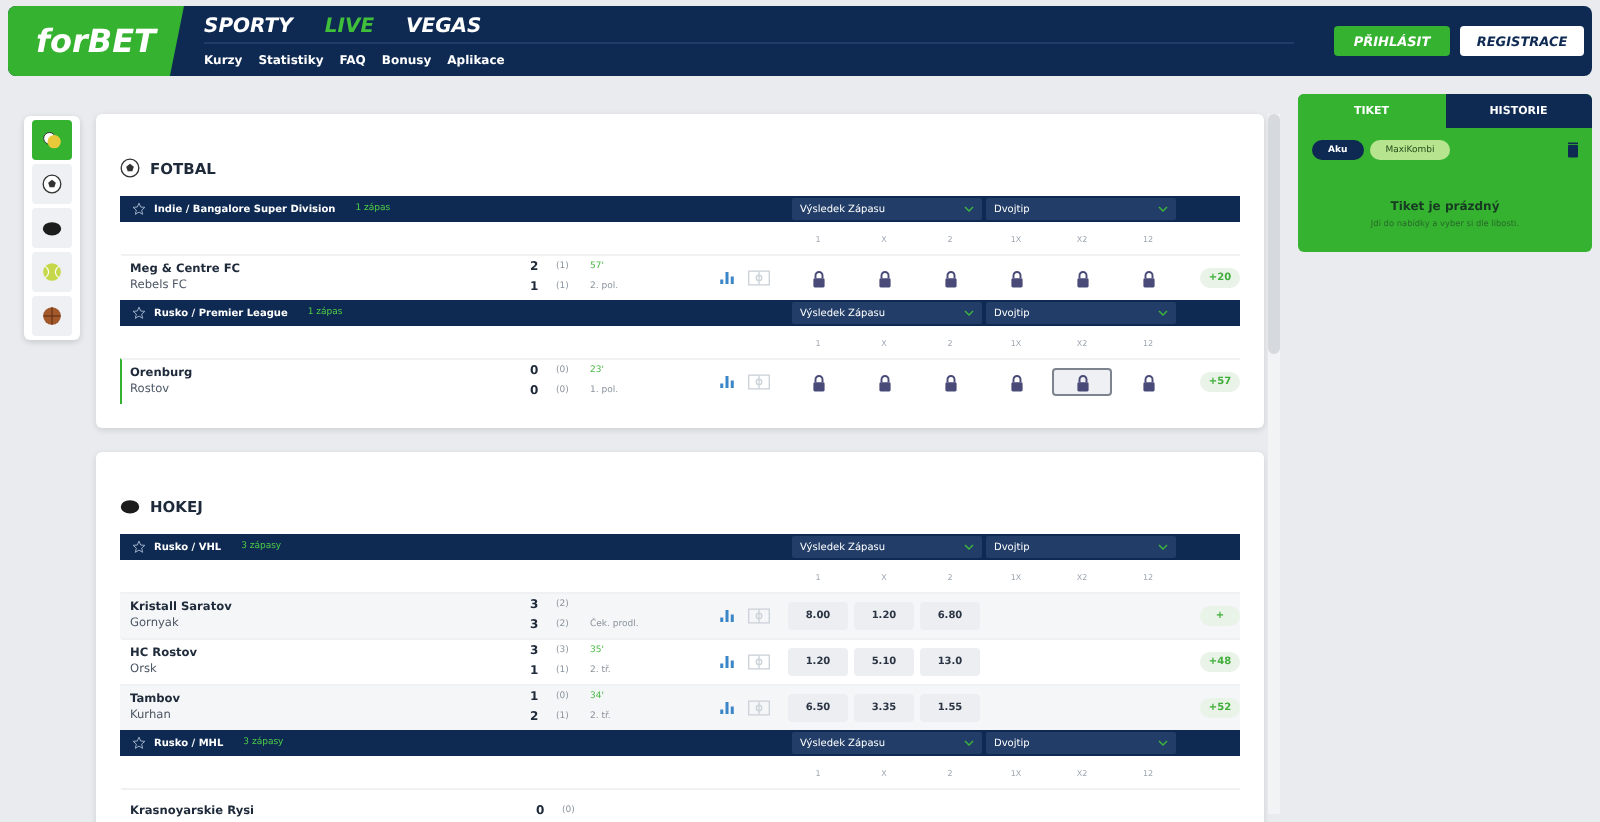  Describe the element at coordinates (349, 26) in the screenshot. I see `nav-tab: LIVE` at that location.